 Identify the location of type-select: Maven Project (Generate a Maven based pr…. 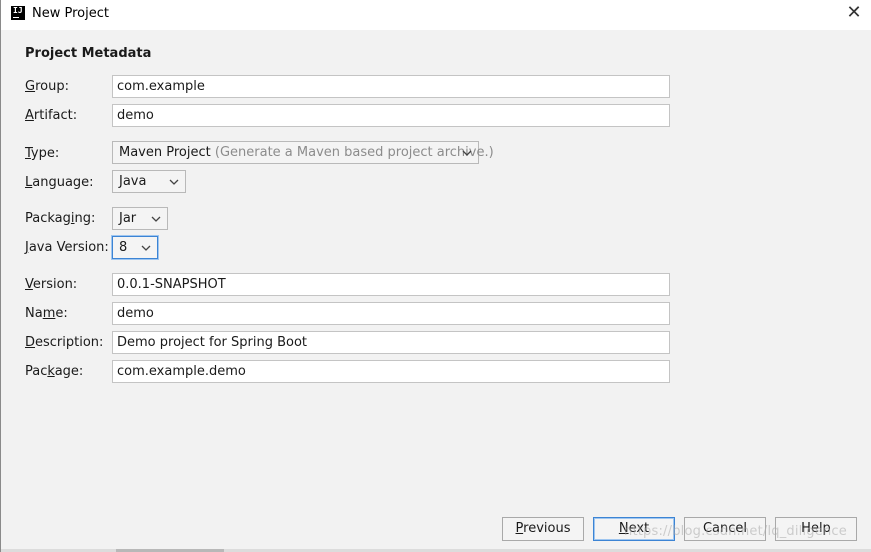
(303, 152).